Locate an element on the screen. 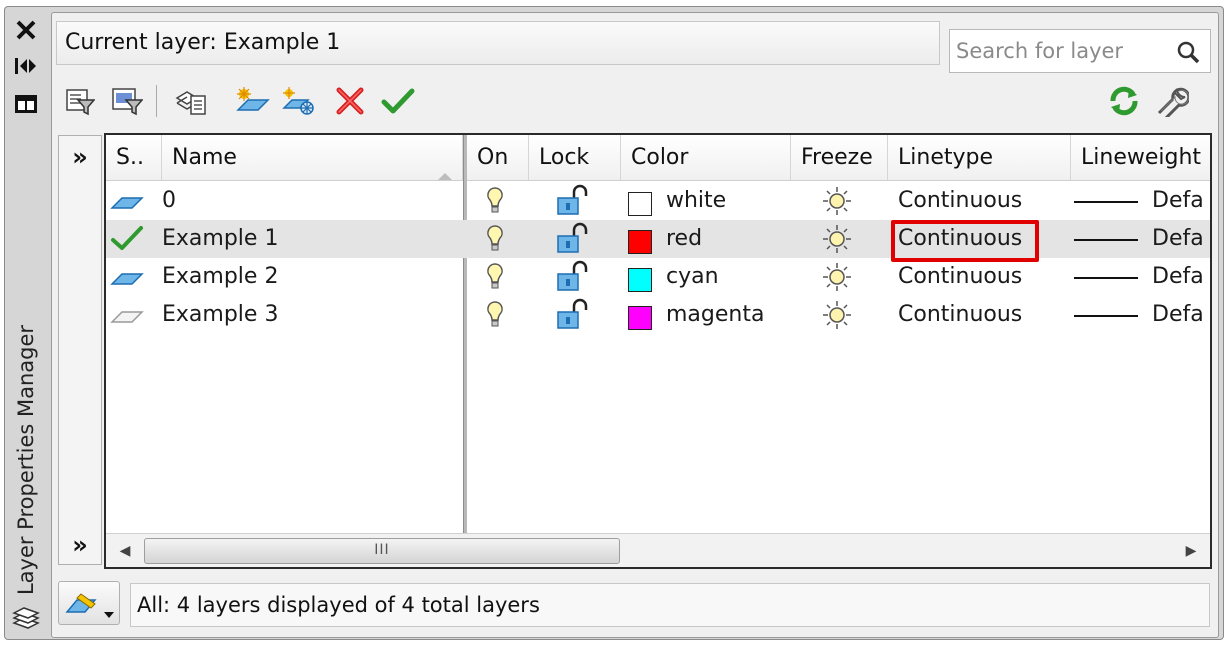  current-check-icon is located at coordinates (129, 239).